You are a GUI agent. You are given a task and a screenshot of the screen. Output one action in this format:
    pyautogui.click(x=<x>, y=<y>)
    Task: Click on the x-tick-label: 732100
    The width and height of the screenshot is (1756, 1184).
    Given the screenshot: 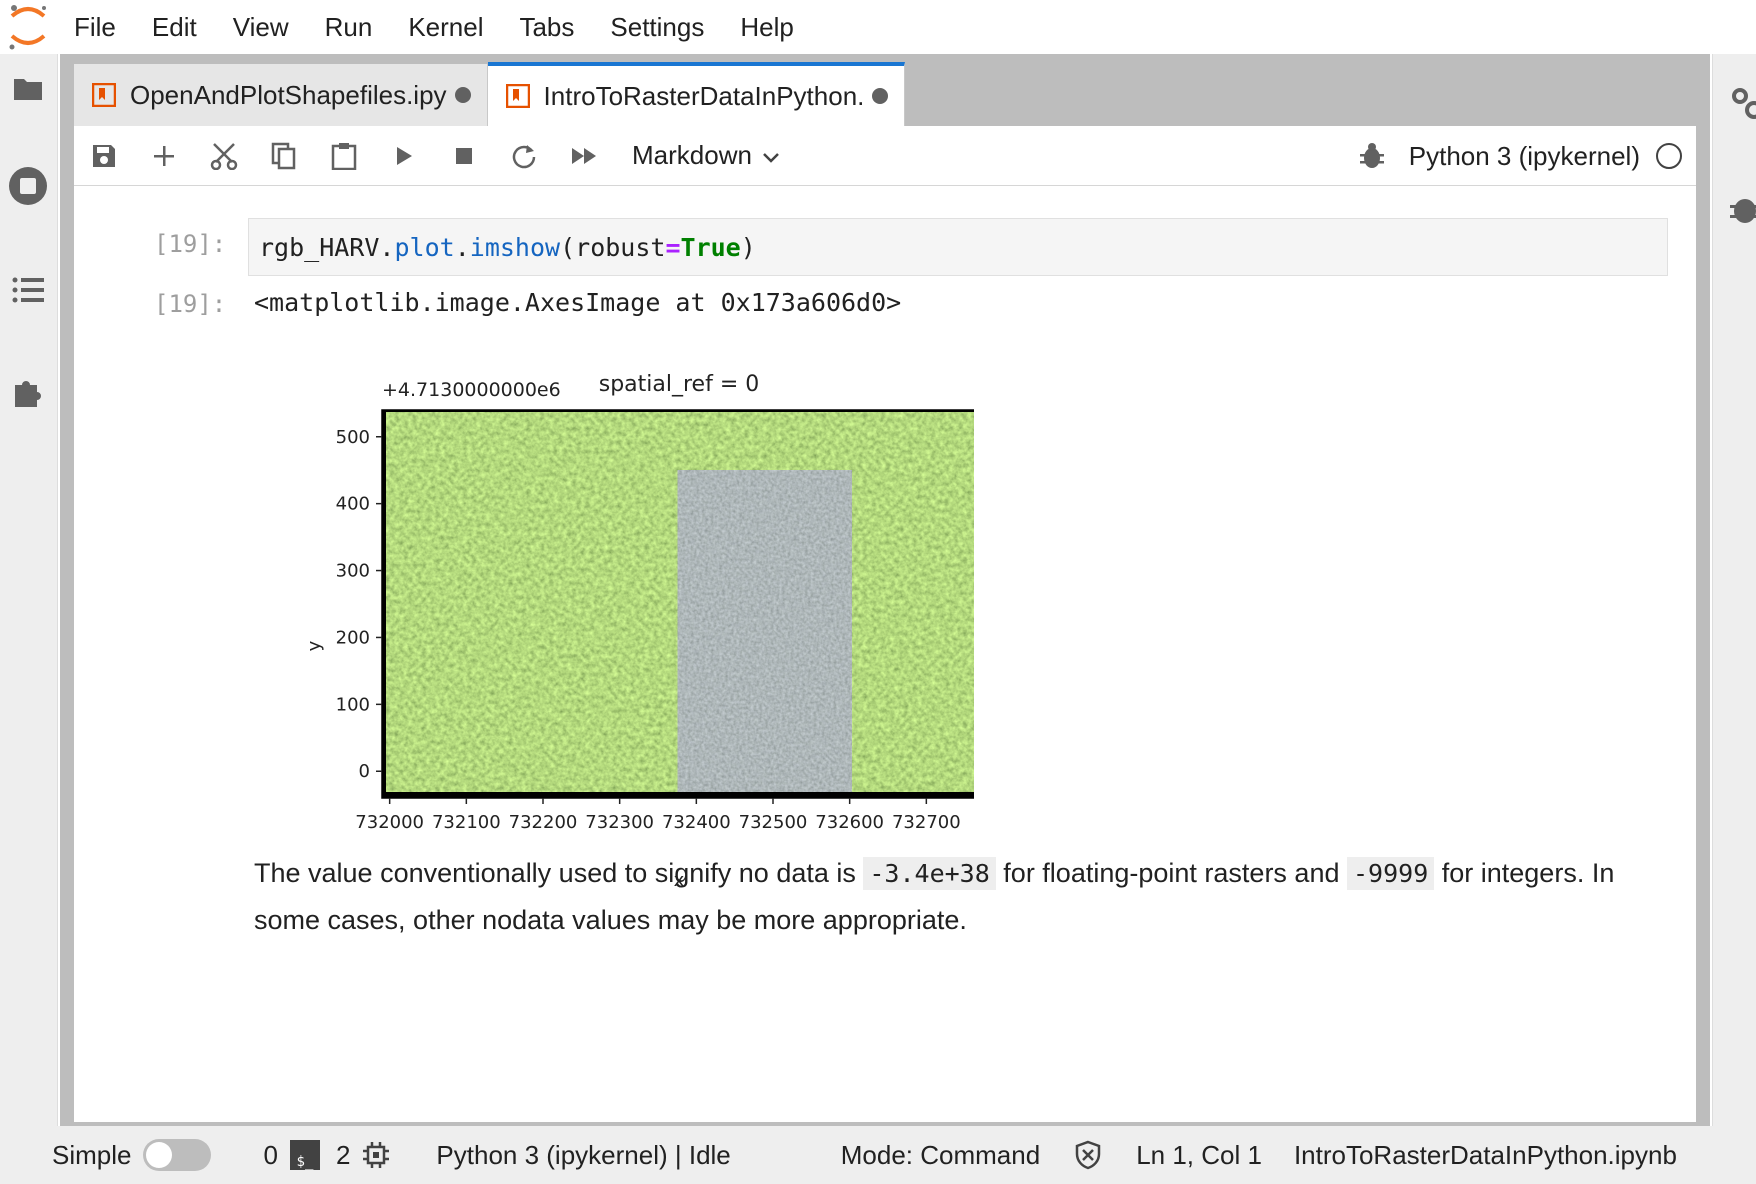 What is the action you would take?
    pyautogui.click(x=466, y=822)
    